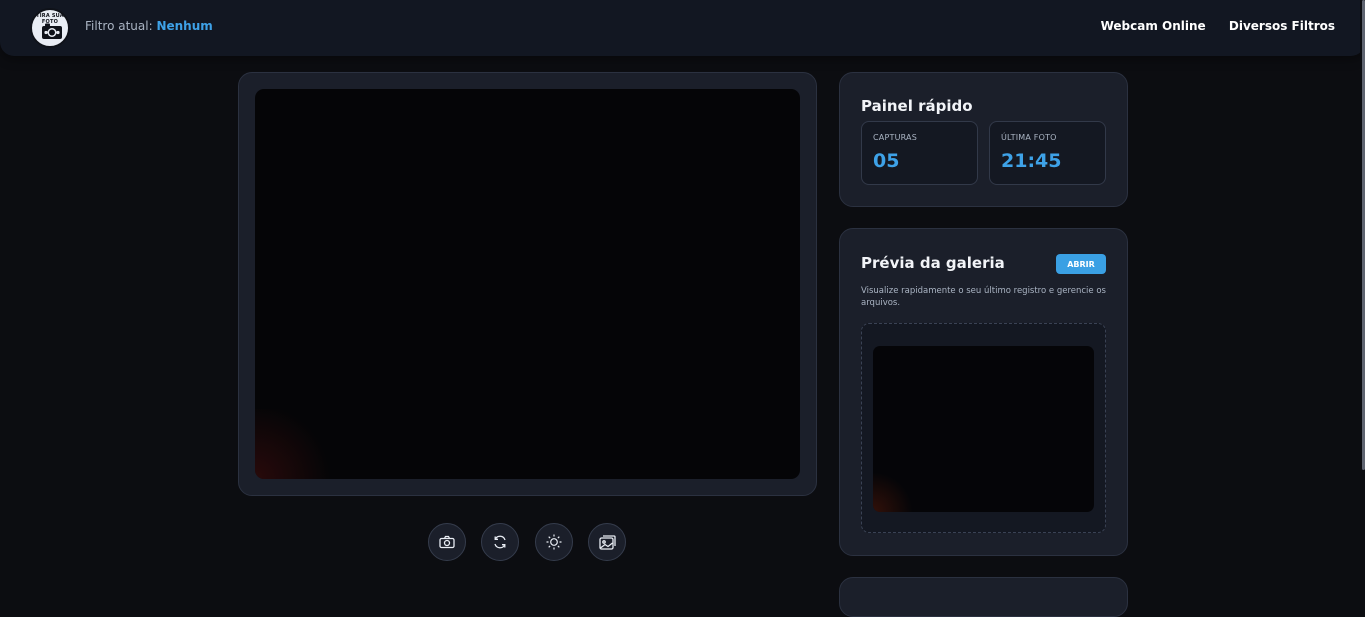  I want to click on current-filter-value: Nenhum, so click(184, 26).